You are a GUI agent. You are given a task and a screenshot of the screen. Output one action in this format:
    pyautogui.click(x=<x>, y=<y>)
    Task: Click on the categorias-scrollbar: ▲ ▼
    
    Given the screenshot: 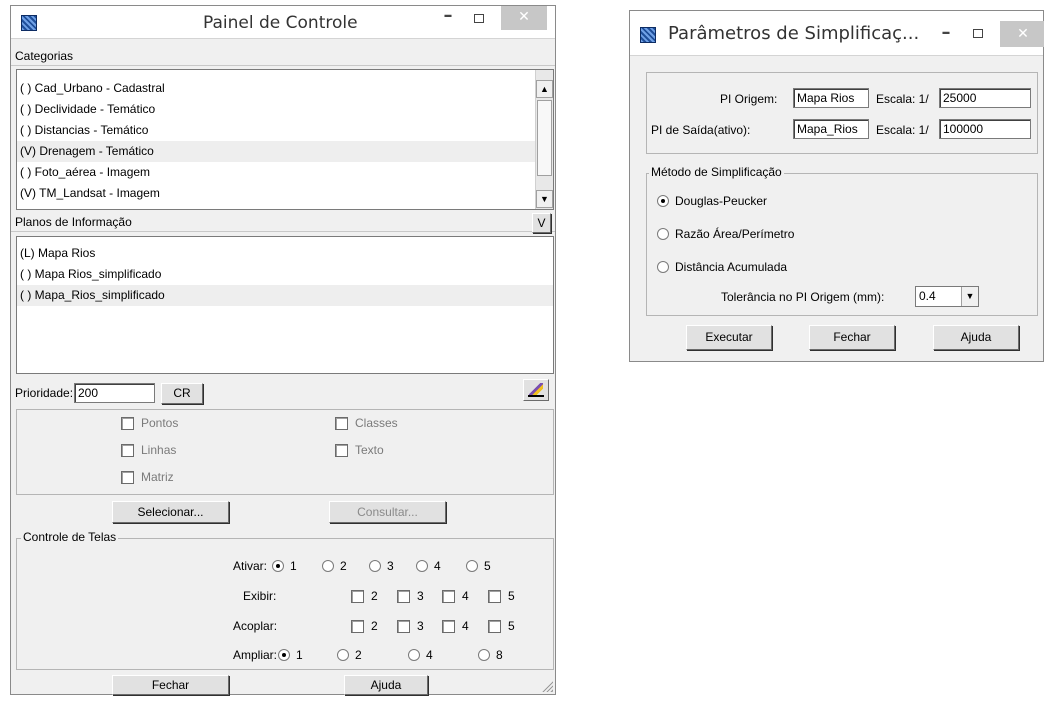 What is the action you would take?
    pyautogui.click(x=544, y=139)
    